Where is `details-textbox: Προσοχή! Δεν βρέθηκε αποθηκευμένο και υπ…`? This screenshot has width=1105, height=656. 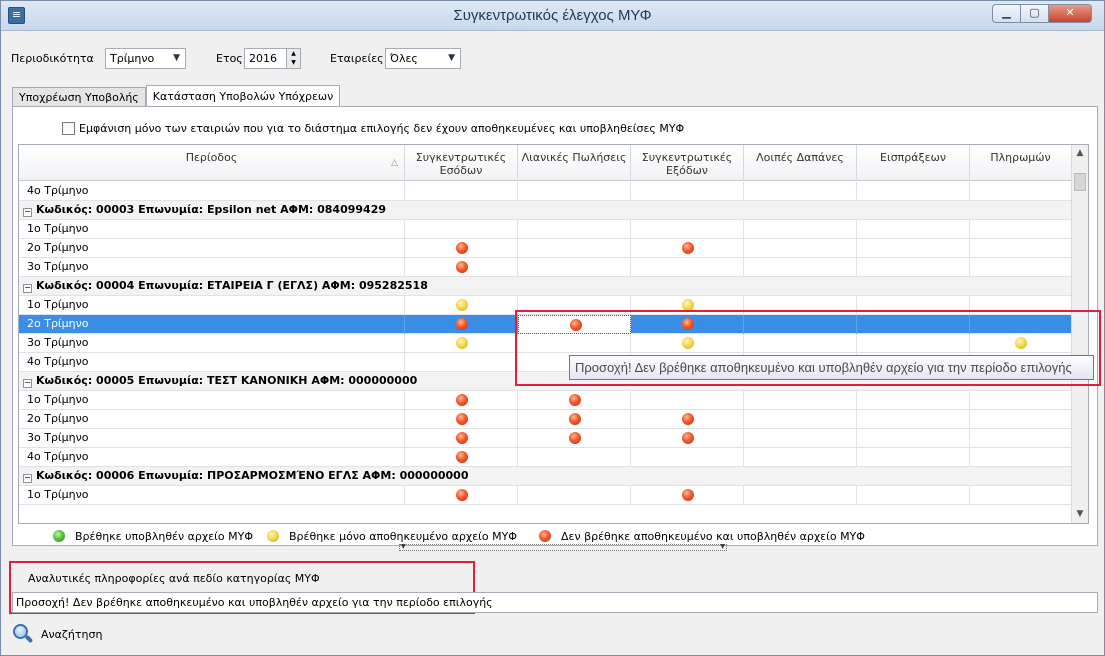 details-textbox: Προσοχή! Δεν βρέθηκε αποθηκευμένο και υπ… is located at coordinates (555, 602).